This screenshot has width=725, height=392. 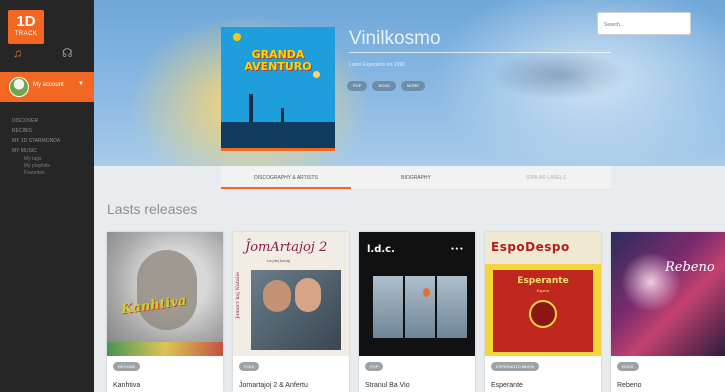 I want to click on moon-graphic, so click(x=316, y=74).